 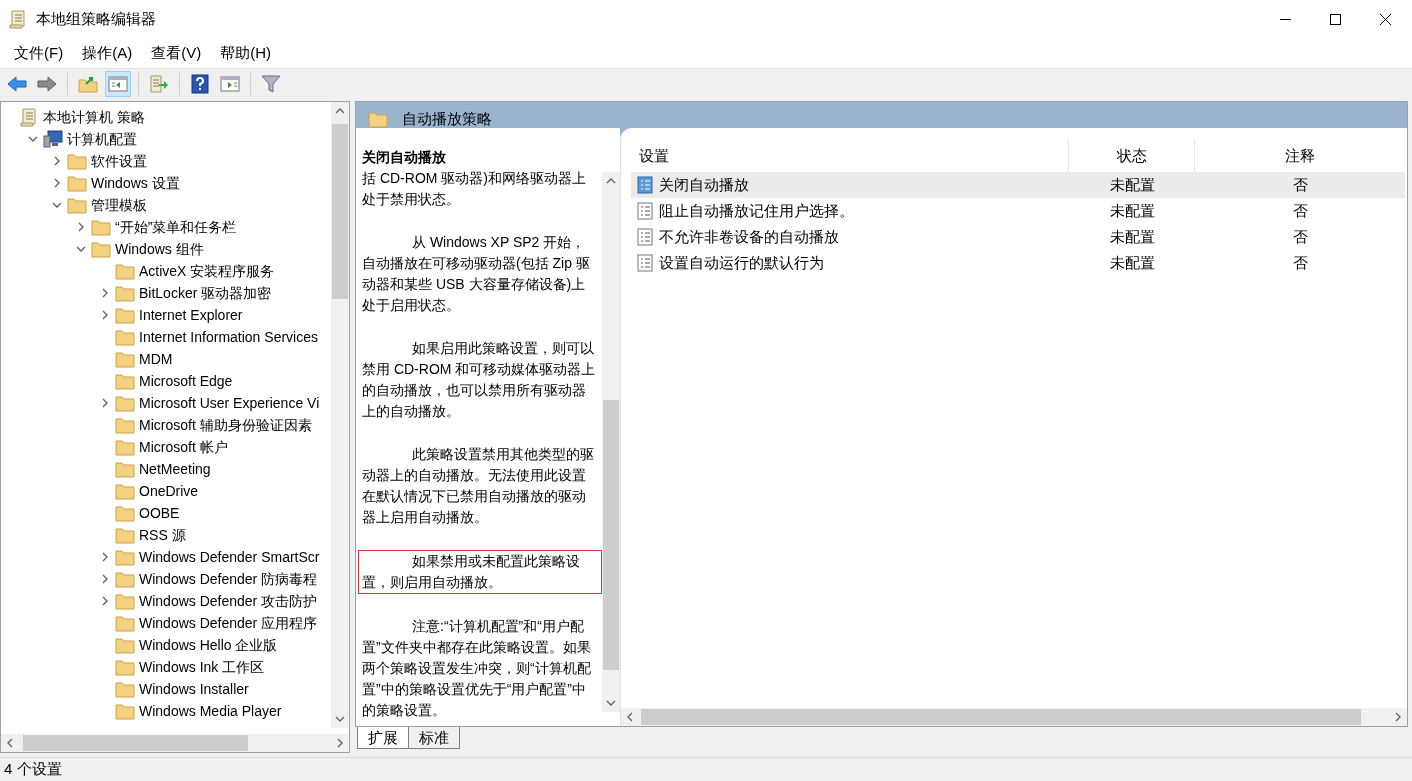 What do you see at coordinates (1285, 19) in the screenshot?
I see `minimize-icon` at bounding box center [1285, 19].